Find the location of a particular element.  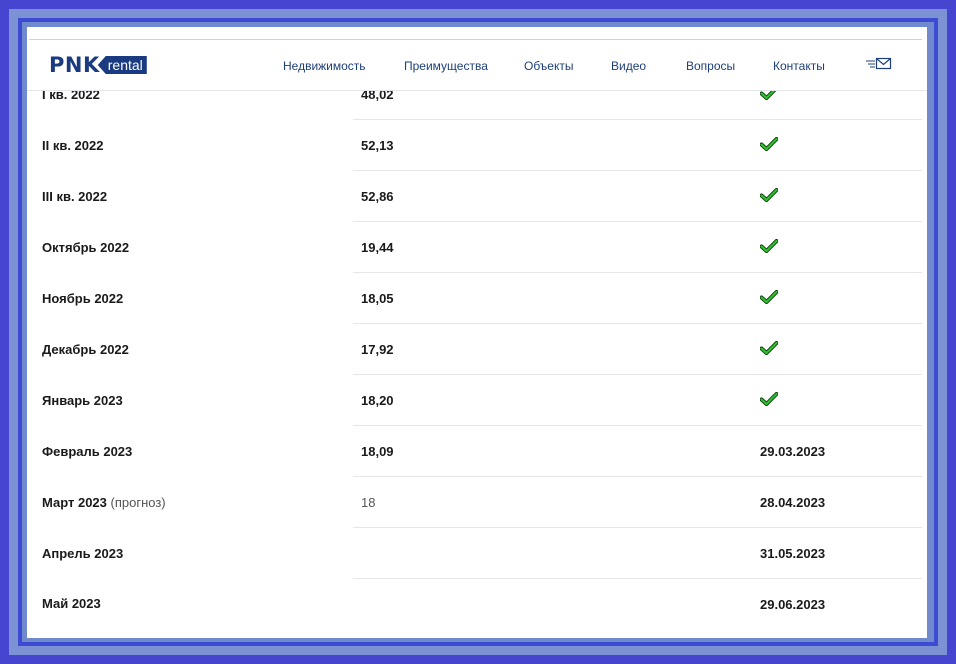

period-cell: Апрель 2023 is located at coordinates (190, 553).